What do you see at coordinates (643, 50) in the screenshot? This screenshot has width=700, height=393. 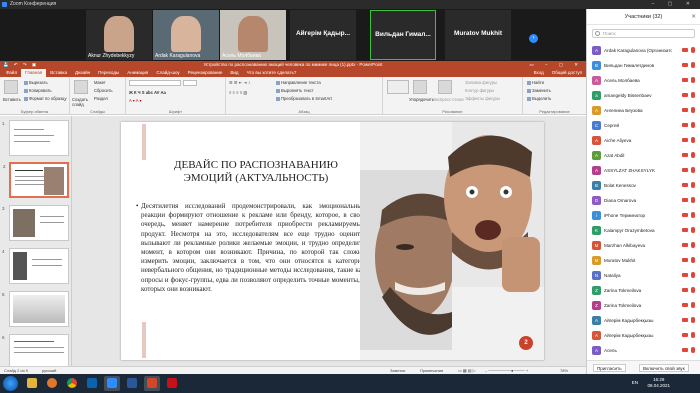 I see `participant-row: A Ardak Karagulanova (Организатор)` at bounding box center [643, 50].